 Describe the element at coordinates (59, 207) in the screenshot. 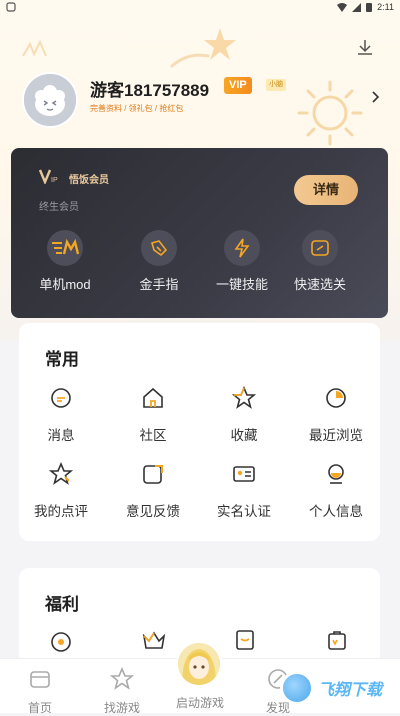

I see `vip-description: 终生会员` at that location.